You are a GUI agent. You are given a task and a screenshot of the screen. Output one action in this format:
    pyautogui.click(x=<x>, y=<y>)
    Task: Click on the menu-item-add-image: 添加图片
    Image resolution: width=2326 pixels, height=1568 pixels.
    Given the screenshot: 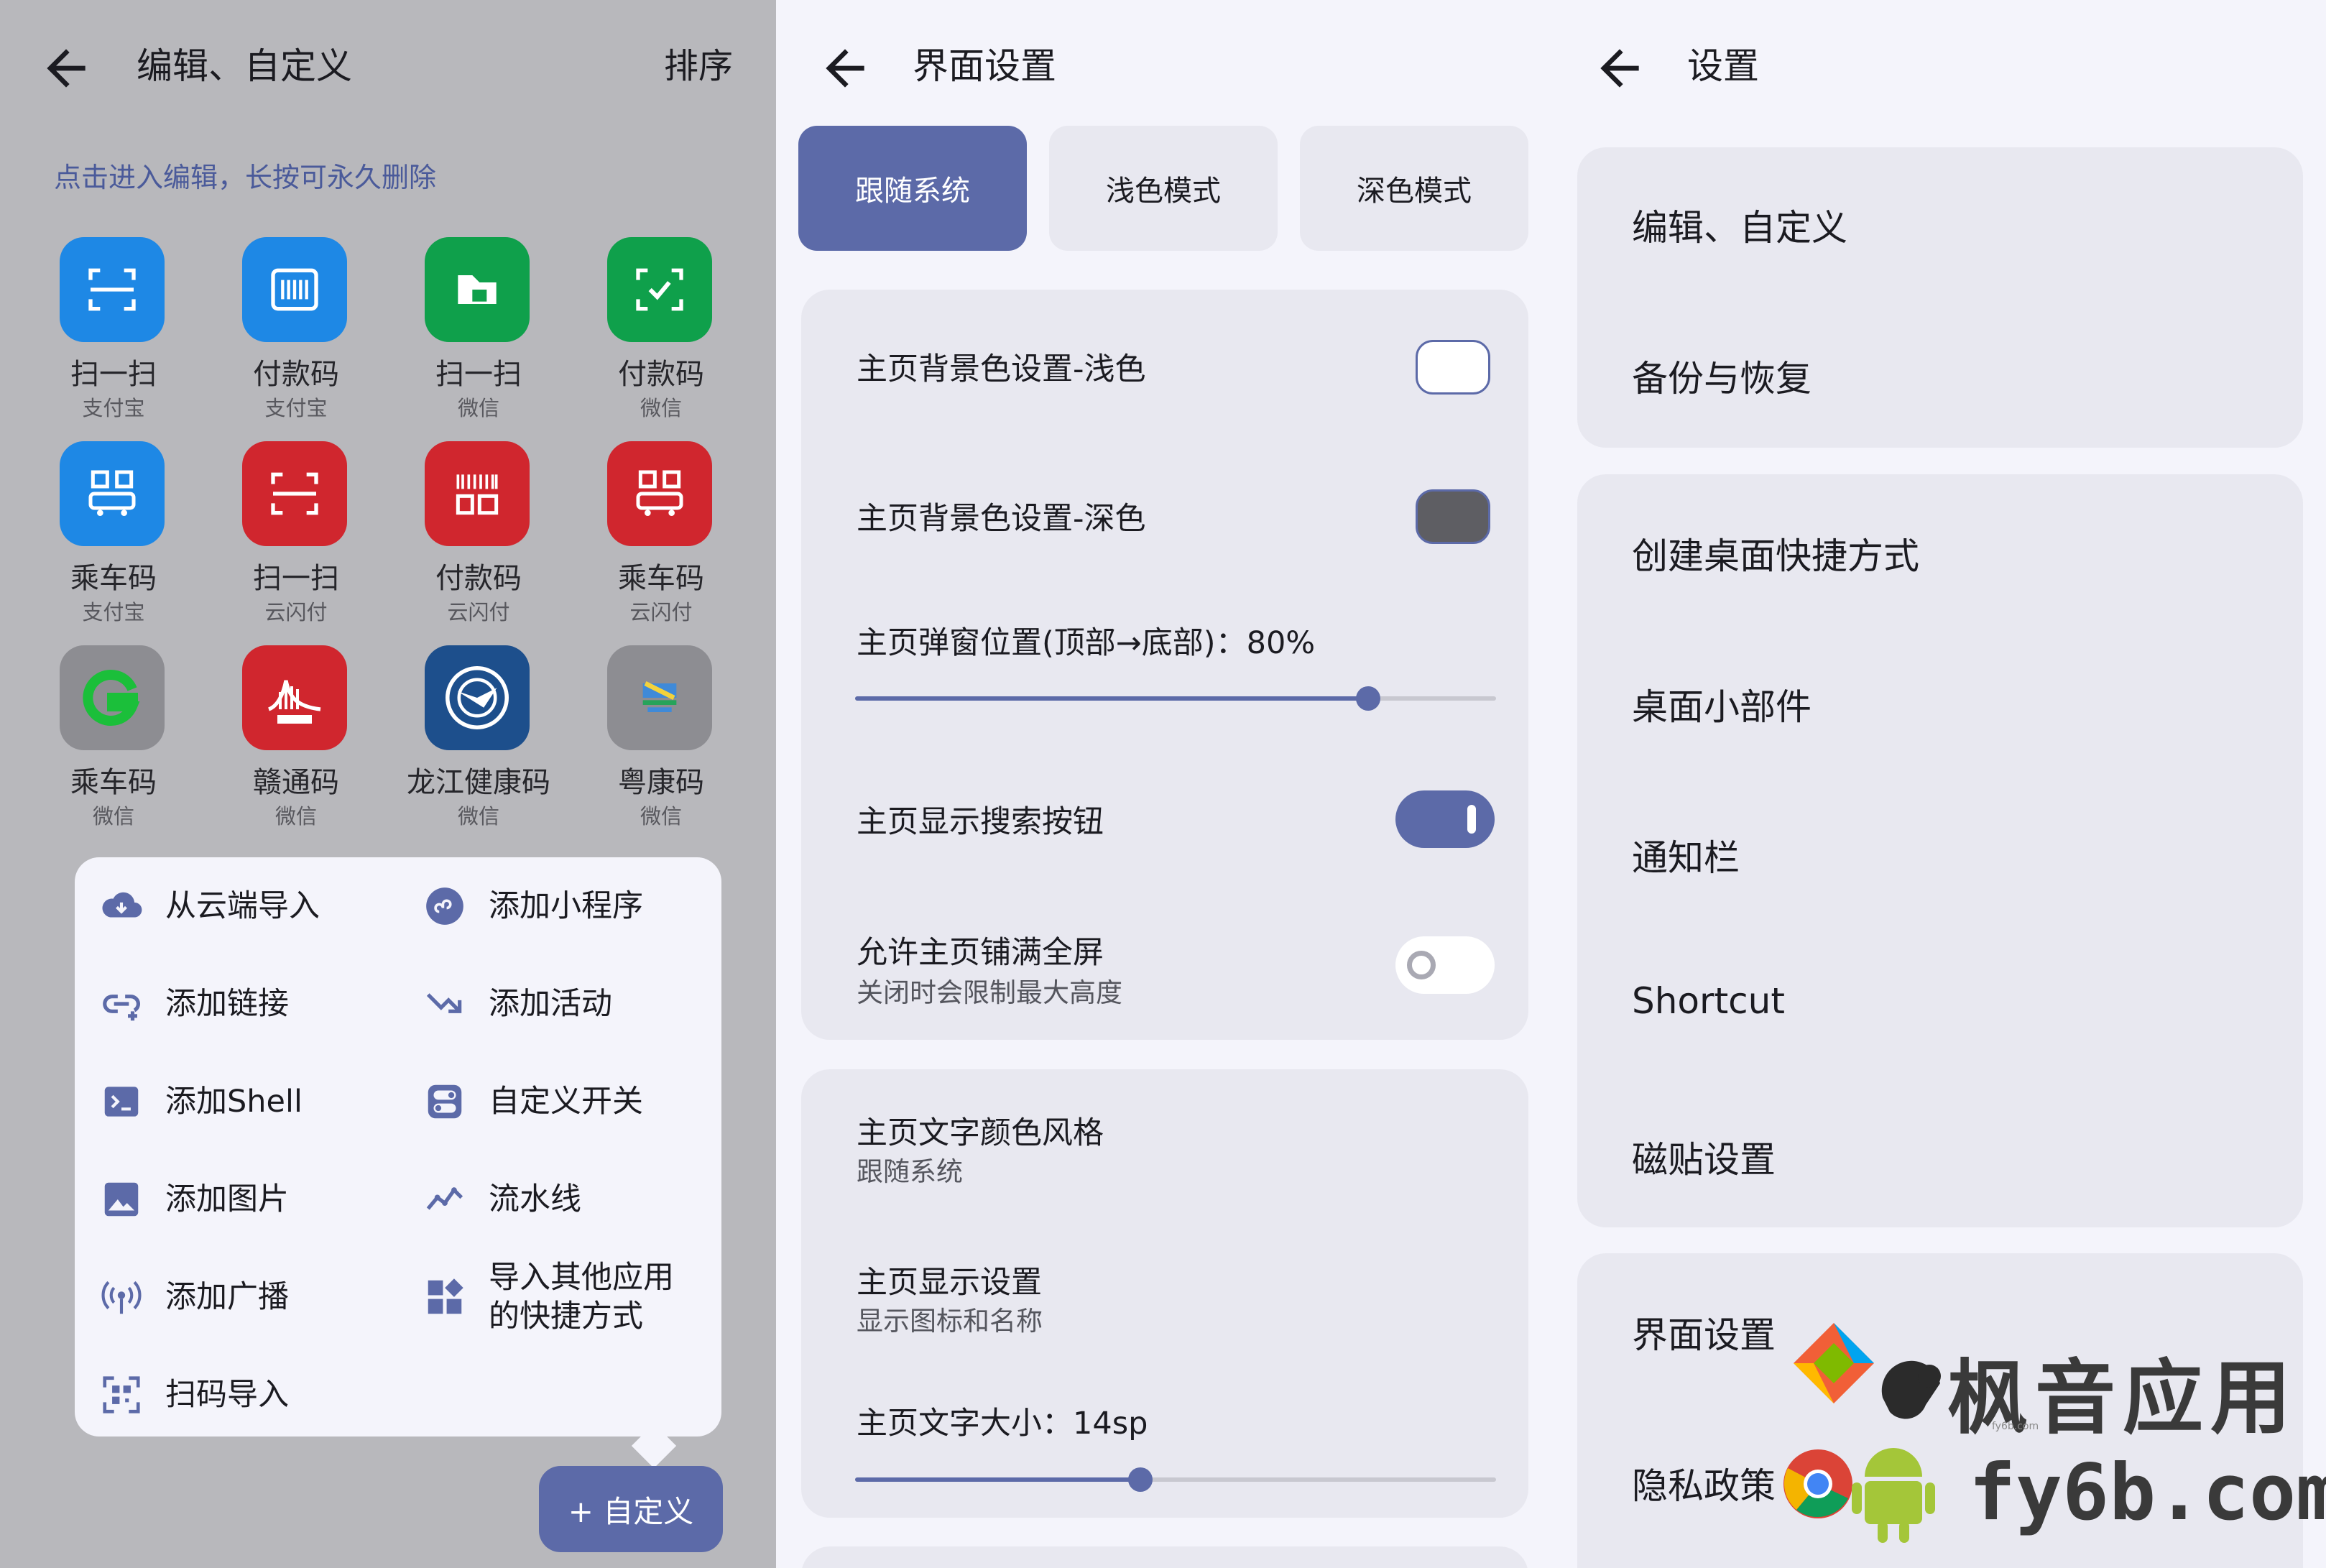 What is the action you would take?
    pyautogui.click(x=194, y=1199)
    